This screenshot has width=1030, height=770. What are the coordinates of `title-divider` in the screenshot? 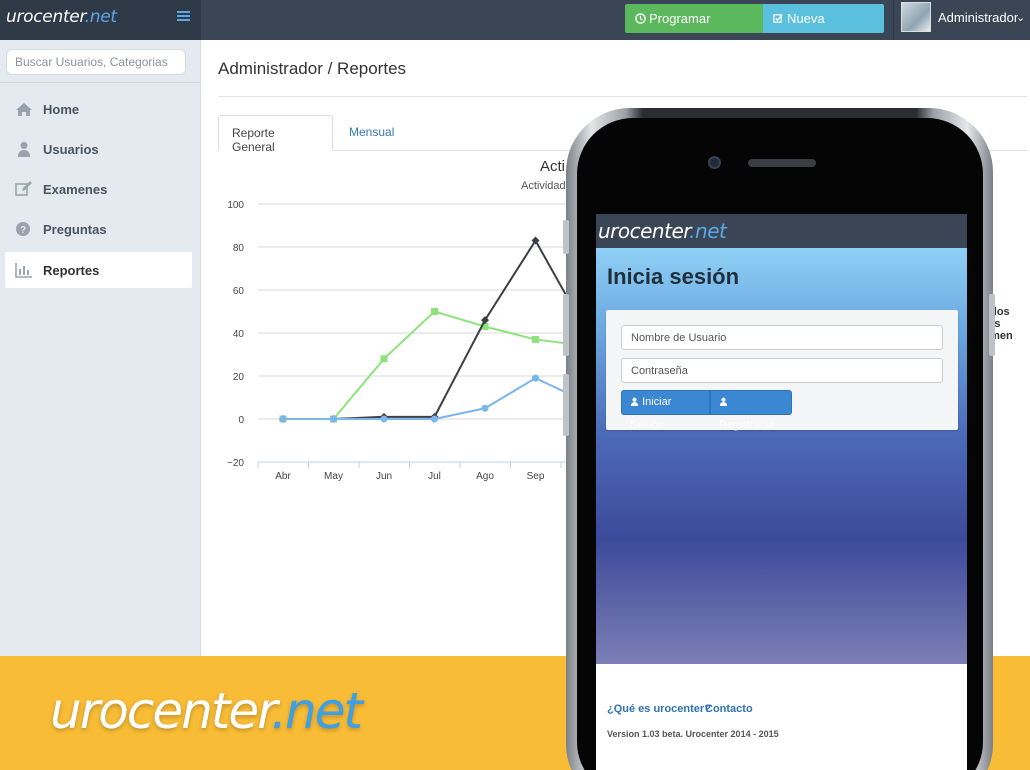 It's located at (622, 96).